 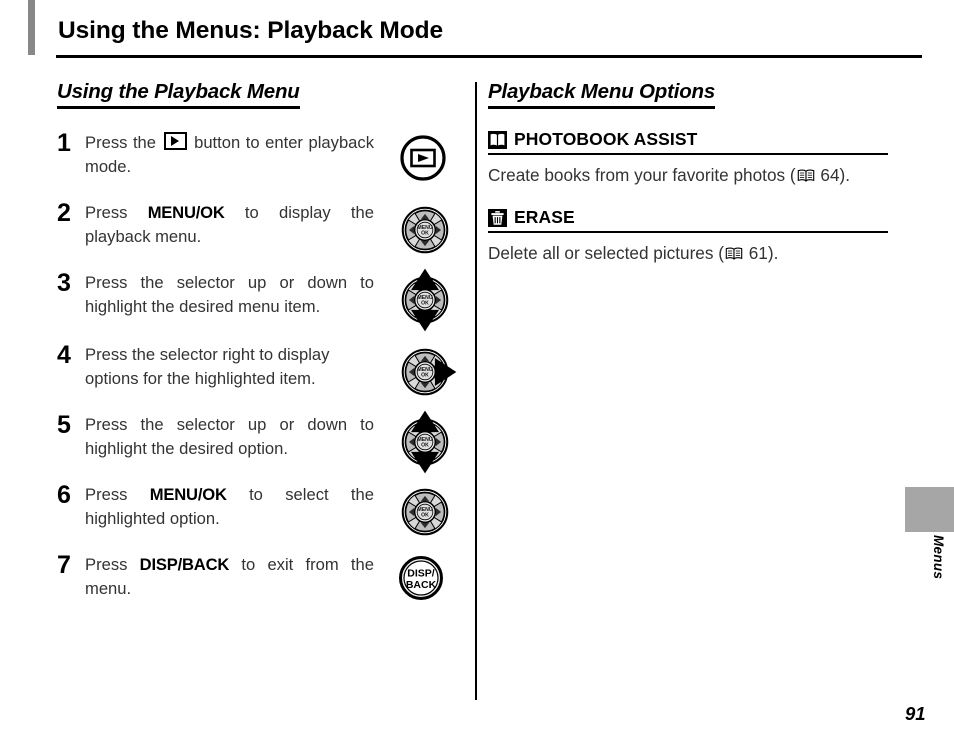 I want to click on trash-can-icon, so click(x=497, y=218).